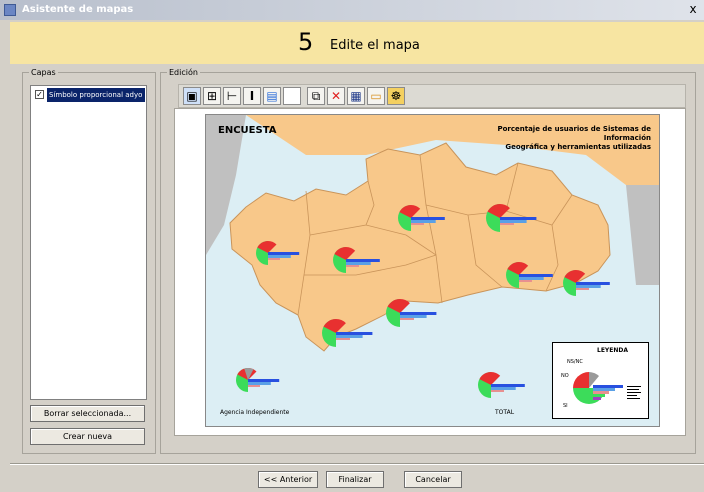 The image size is (704, 492). What do you see at coordinates (212, 96) in the screenshot?
I see `grid-tool-icon: ⊞` at bounding box center [212, 96].